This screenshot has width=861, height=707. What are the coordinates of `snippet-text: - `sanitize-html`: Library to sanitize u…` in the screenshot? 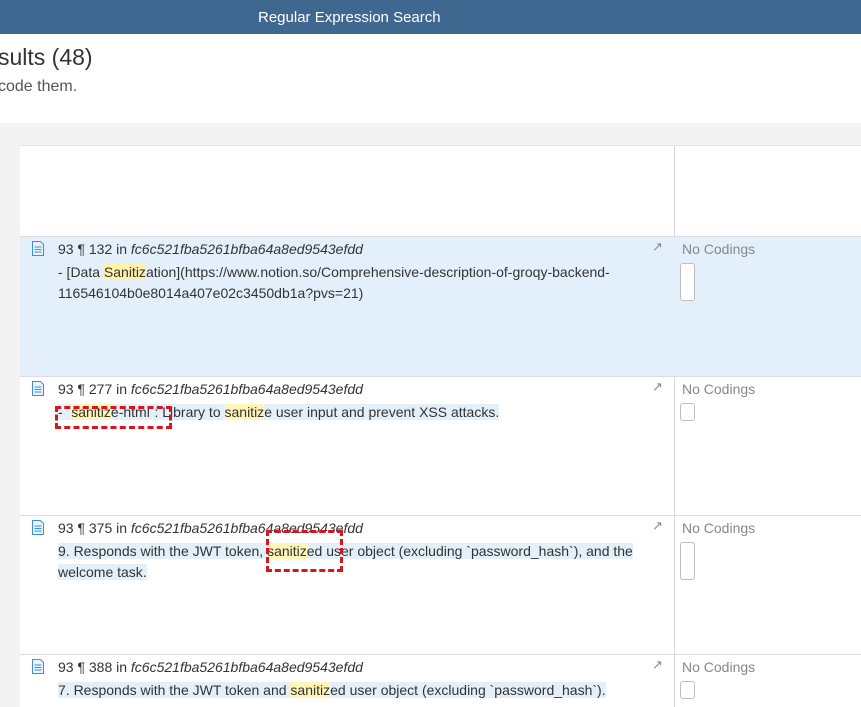 It's located at (279, 412).